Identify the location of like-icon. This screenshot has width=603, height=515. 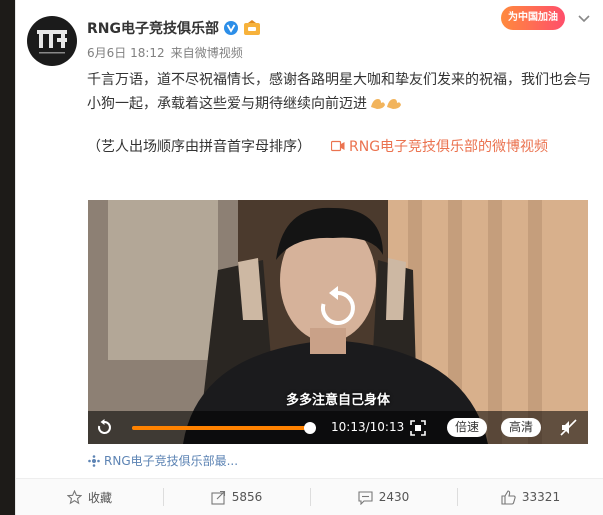
(508, 497).